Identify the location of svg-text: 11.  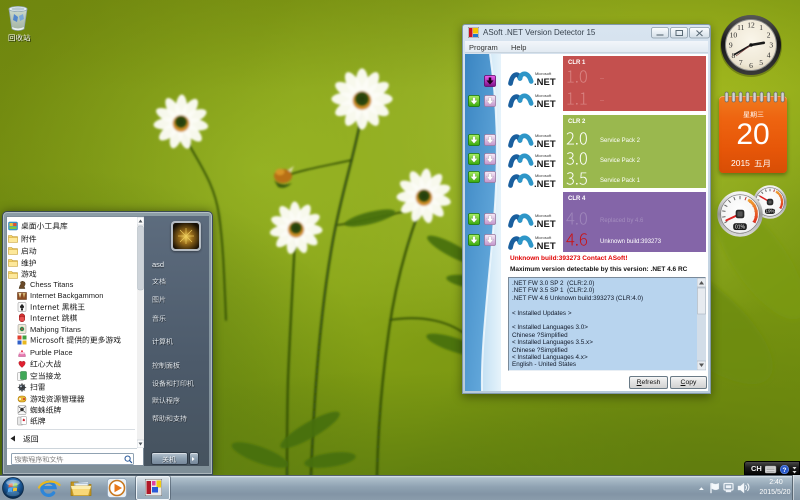
(740, 27).